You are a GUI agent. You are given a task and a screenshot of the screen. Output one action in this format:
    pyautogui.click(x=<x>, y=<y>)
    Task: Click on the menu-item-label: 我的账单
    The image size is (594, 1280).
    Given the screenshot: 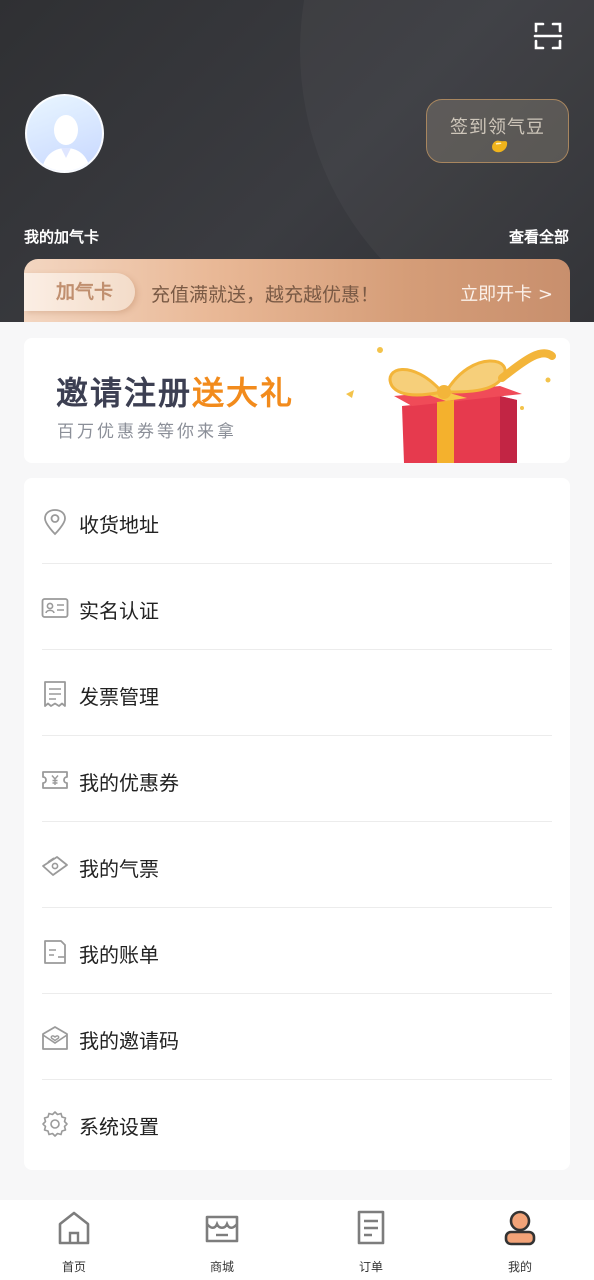 What is the action you would take?
    pyautogui.click(x=119, y=955)
    